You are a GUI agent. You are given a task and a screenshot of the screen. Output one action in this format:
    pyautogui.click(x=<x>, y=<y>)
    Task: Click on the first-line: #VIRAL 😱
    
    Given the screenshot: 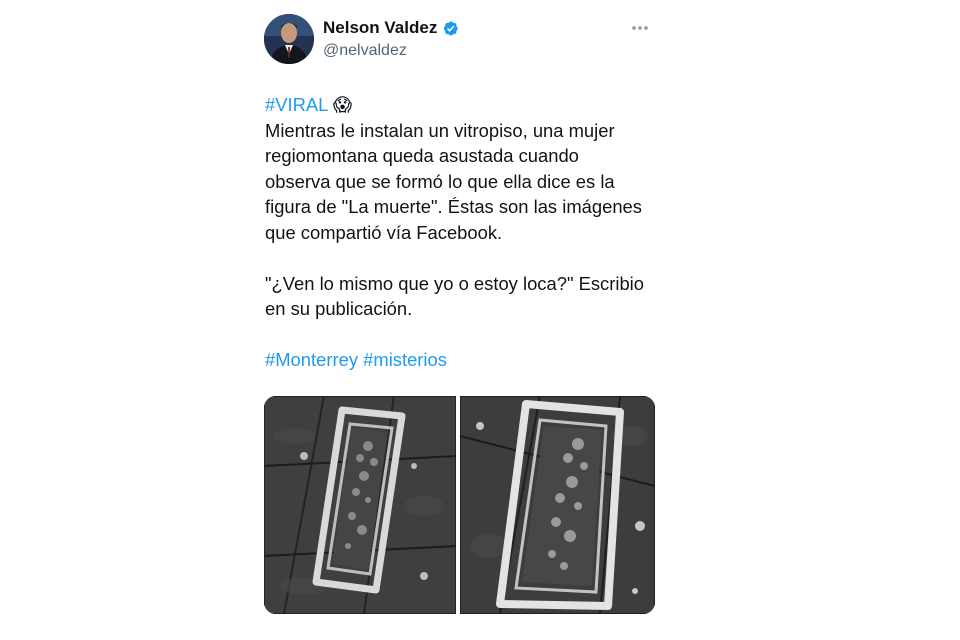 What is the action you would take?
    pyautogui.click(x=463, y=105)
    